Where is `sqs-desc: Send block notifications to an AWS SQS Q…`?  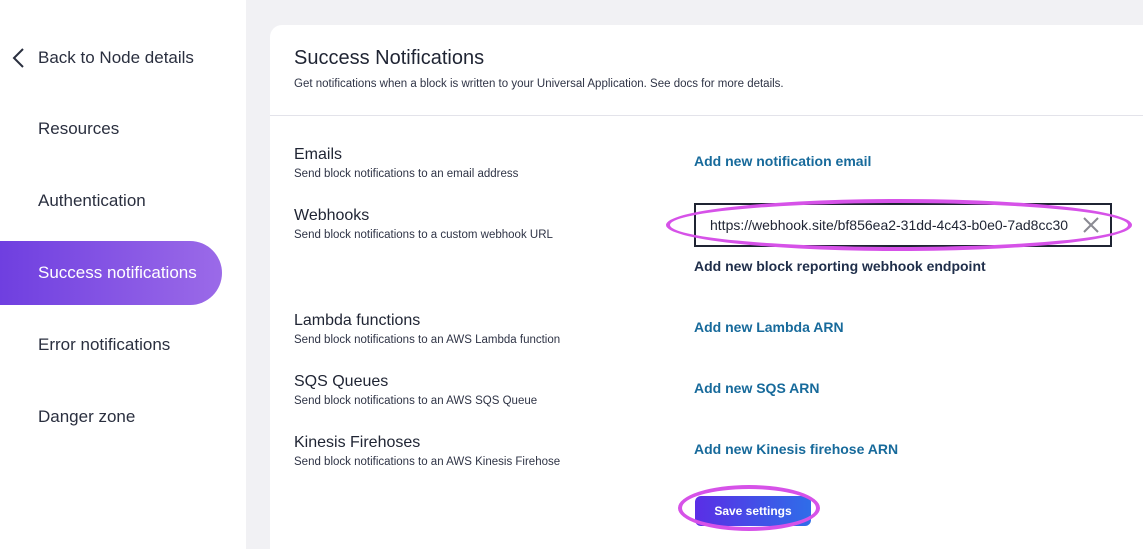 sqs-desc: Send block notifications to an AWS SQS Q… is located at coordinates (416, 401).